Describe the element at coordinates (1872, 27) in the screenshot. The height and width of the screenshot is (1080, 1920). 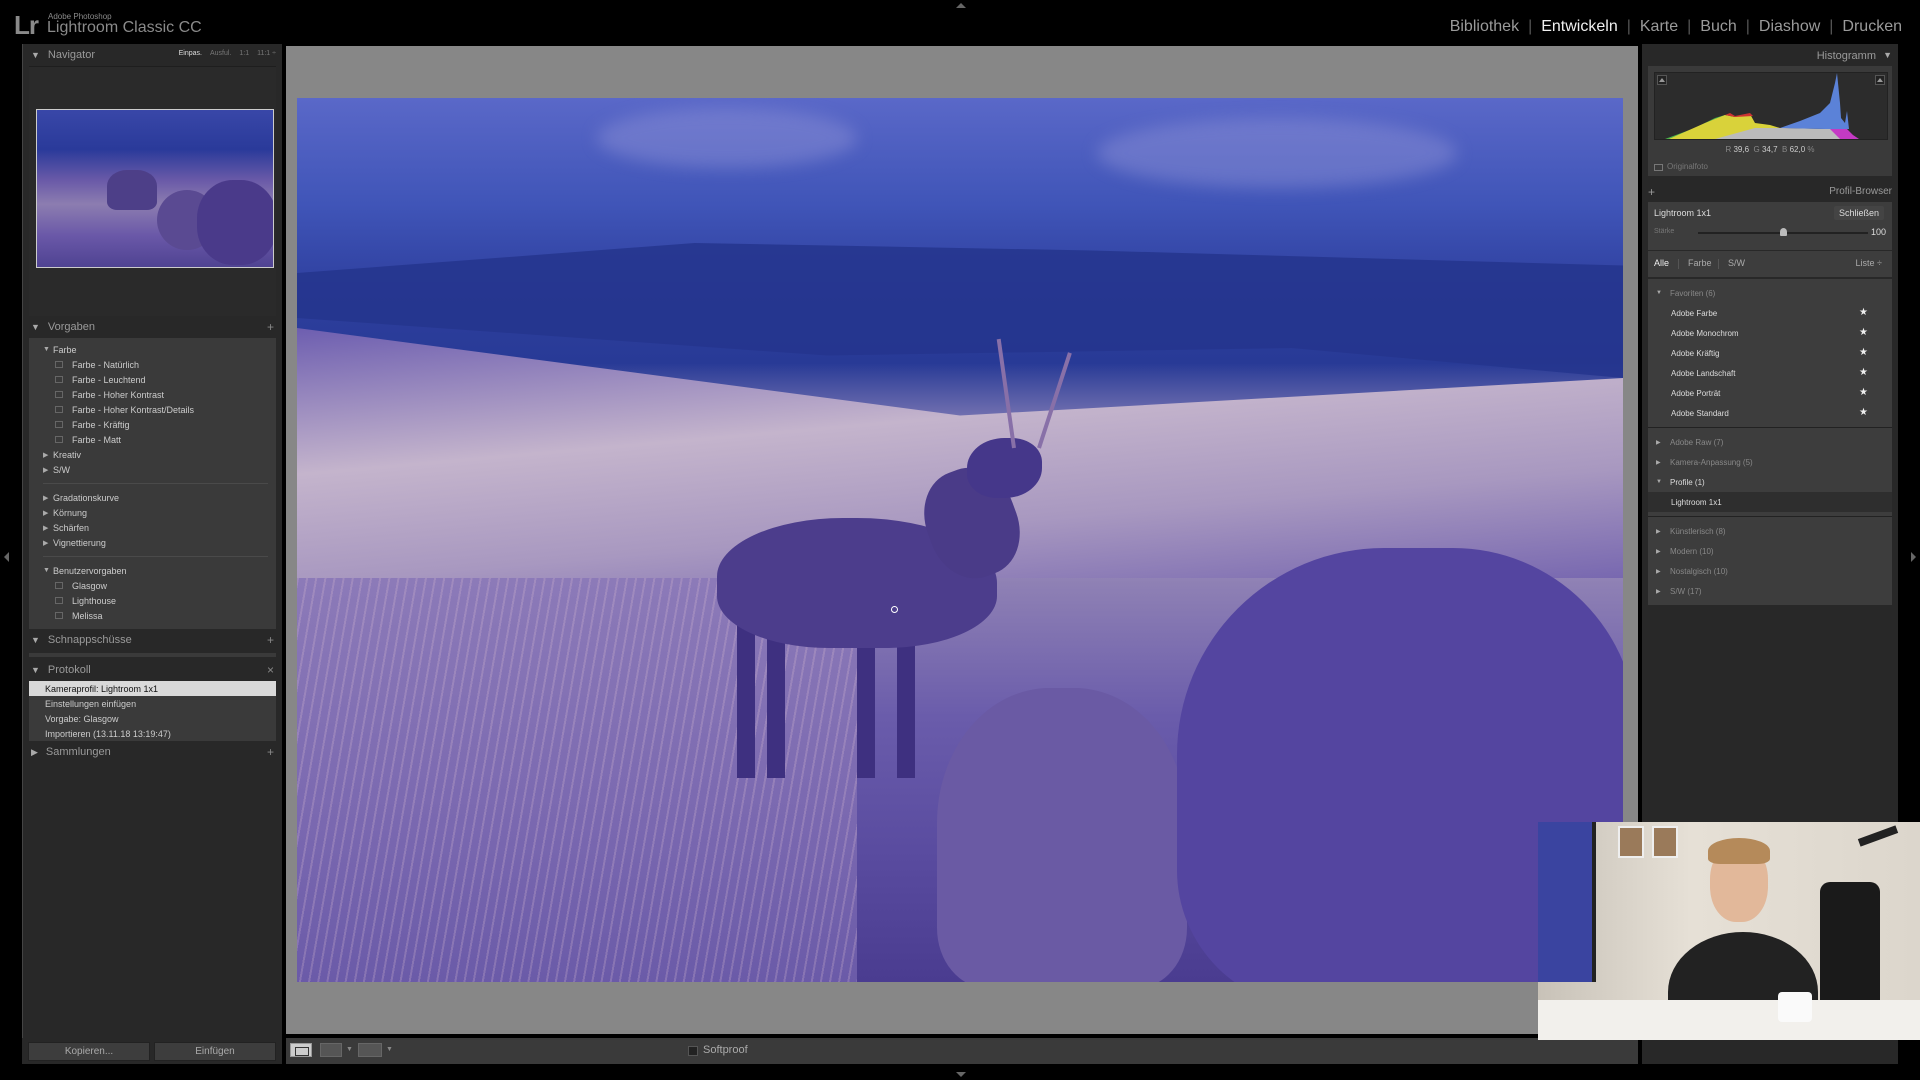
I see `module-drucken: Drucken` at that location.